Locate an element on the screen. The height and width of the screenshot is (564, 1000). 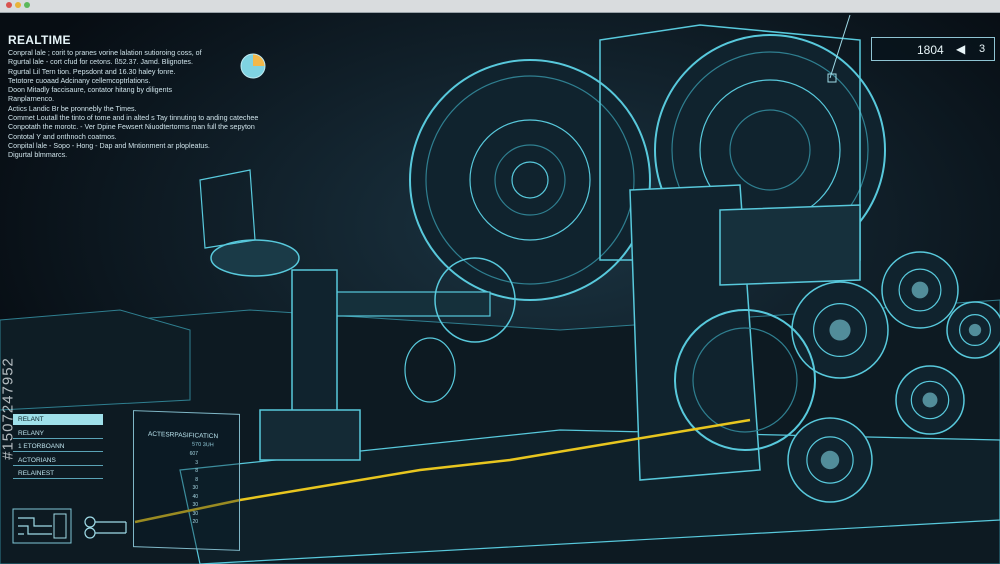
spec-panel-row: 3 is located at coordinates (196, 462).